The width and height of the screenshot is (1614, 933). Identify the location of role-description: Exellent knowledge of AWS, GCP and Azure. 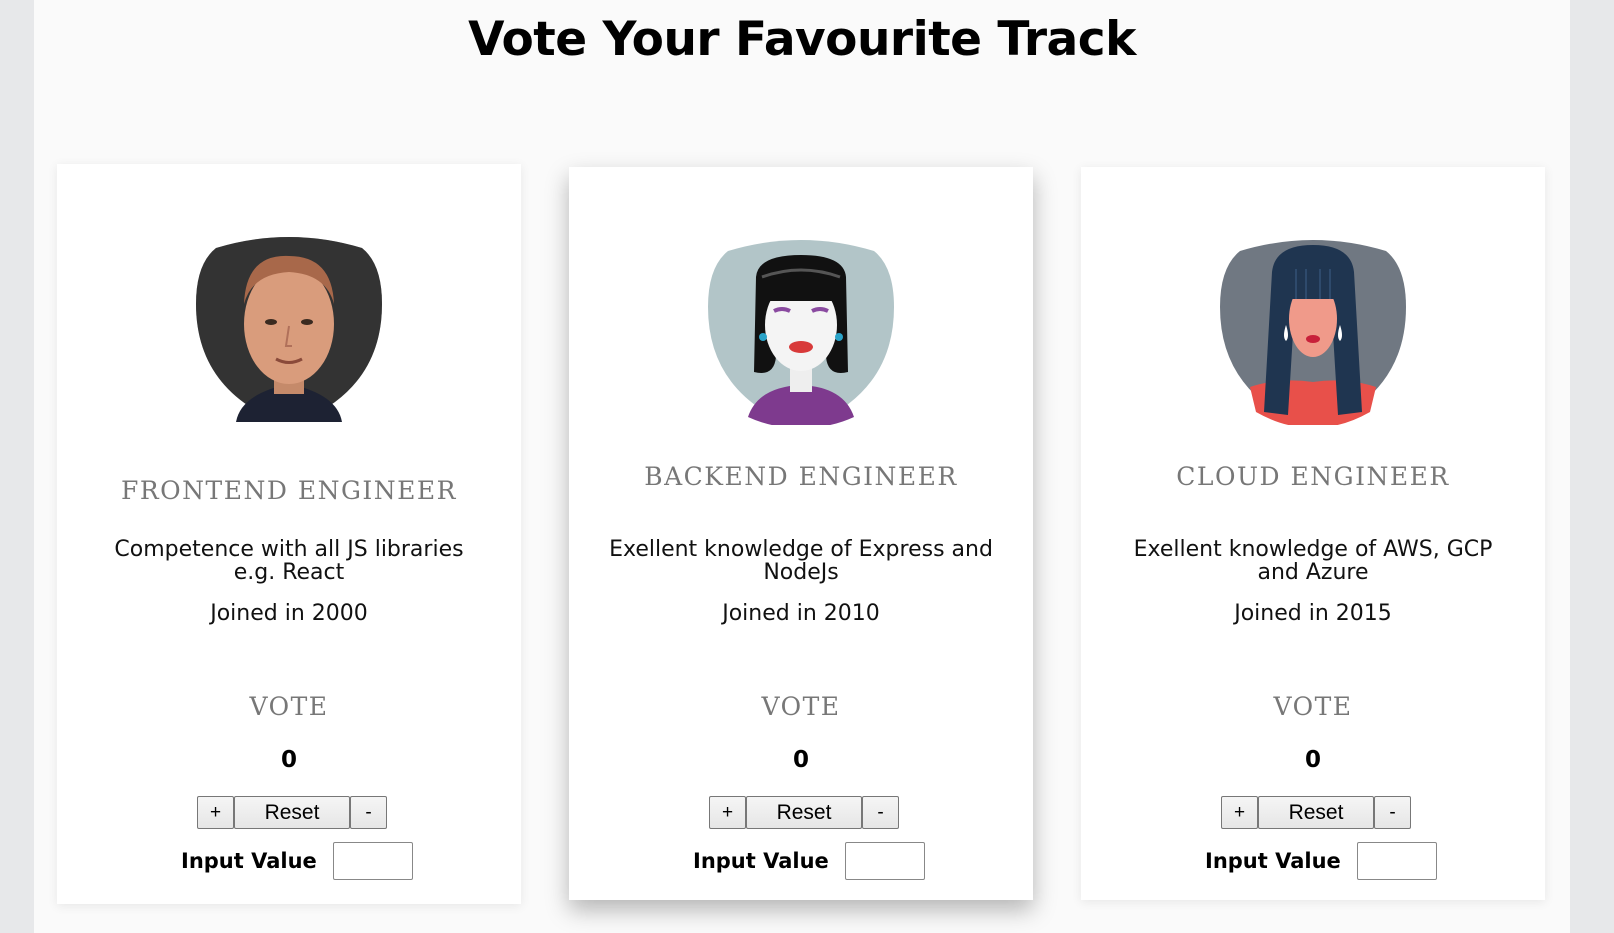
(1313, 561).